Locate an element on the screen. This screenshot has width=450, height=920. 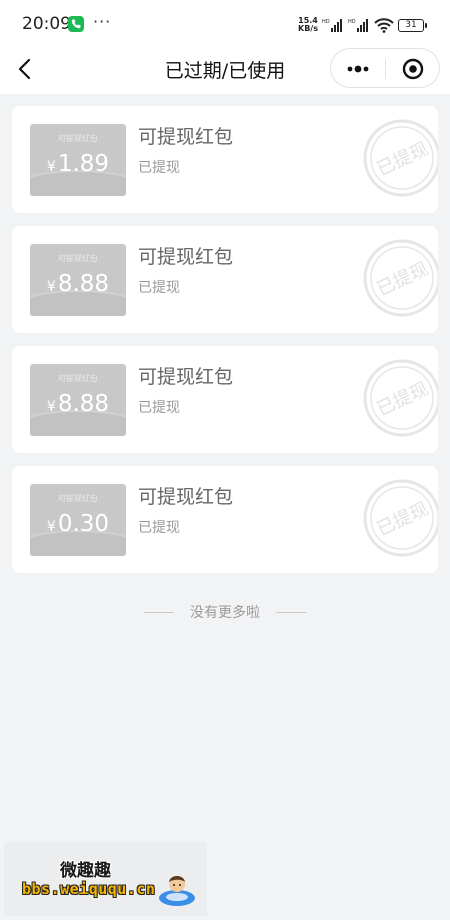
amount-value: 0.30 is located at coordinates (83, 524).